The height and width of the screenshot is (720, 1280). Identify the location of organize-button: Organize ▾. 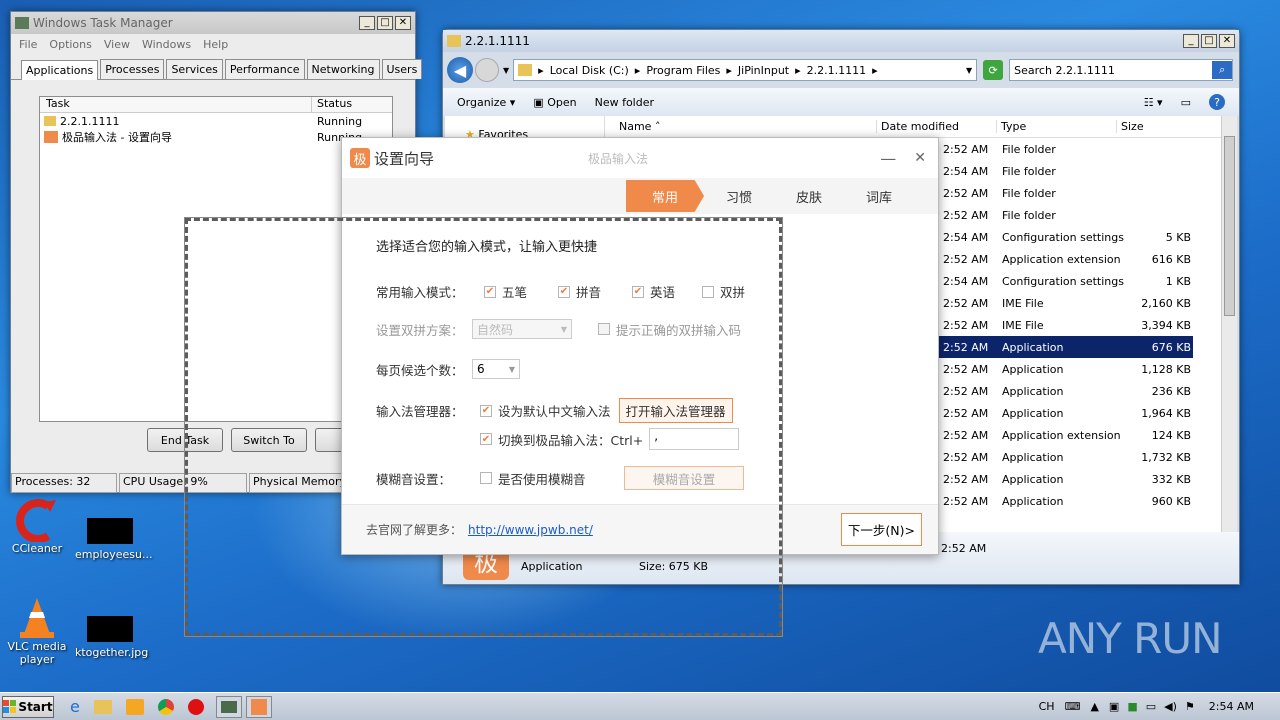
(486, 102).